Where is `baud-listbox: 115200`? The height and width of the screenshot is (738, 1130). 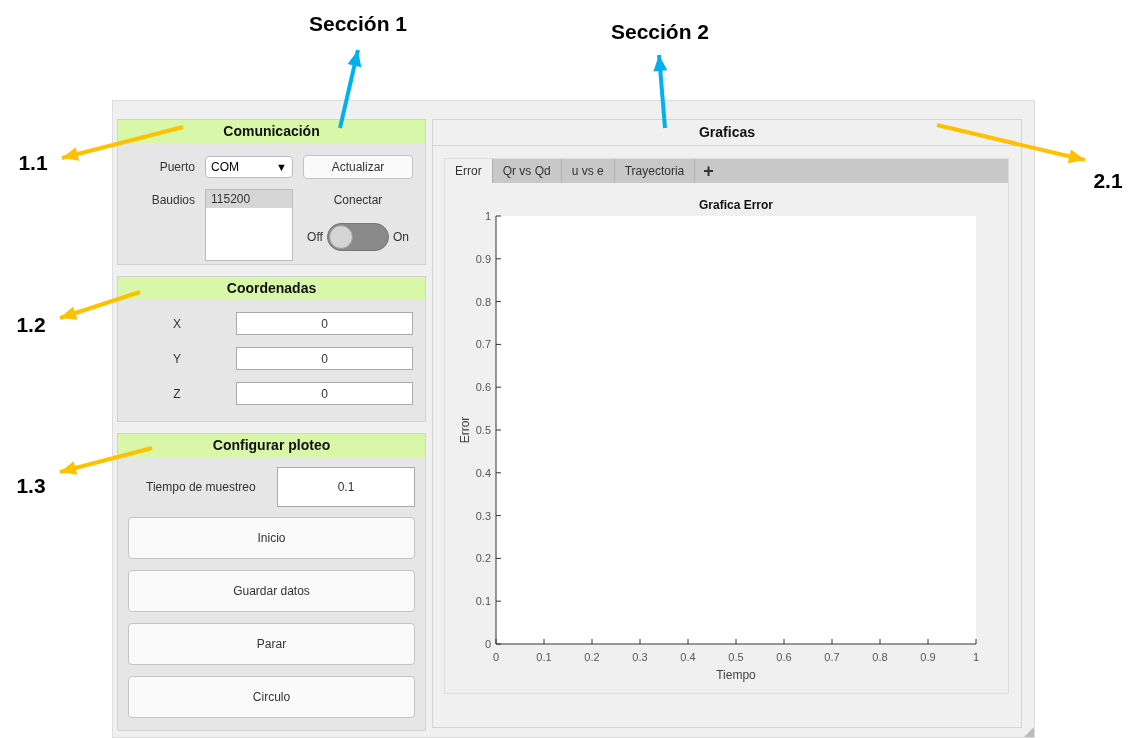 baud-listbox: 115200 is located at coordinates (249, 225).